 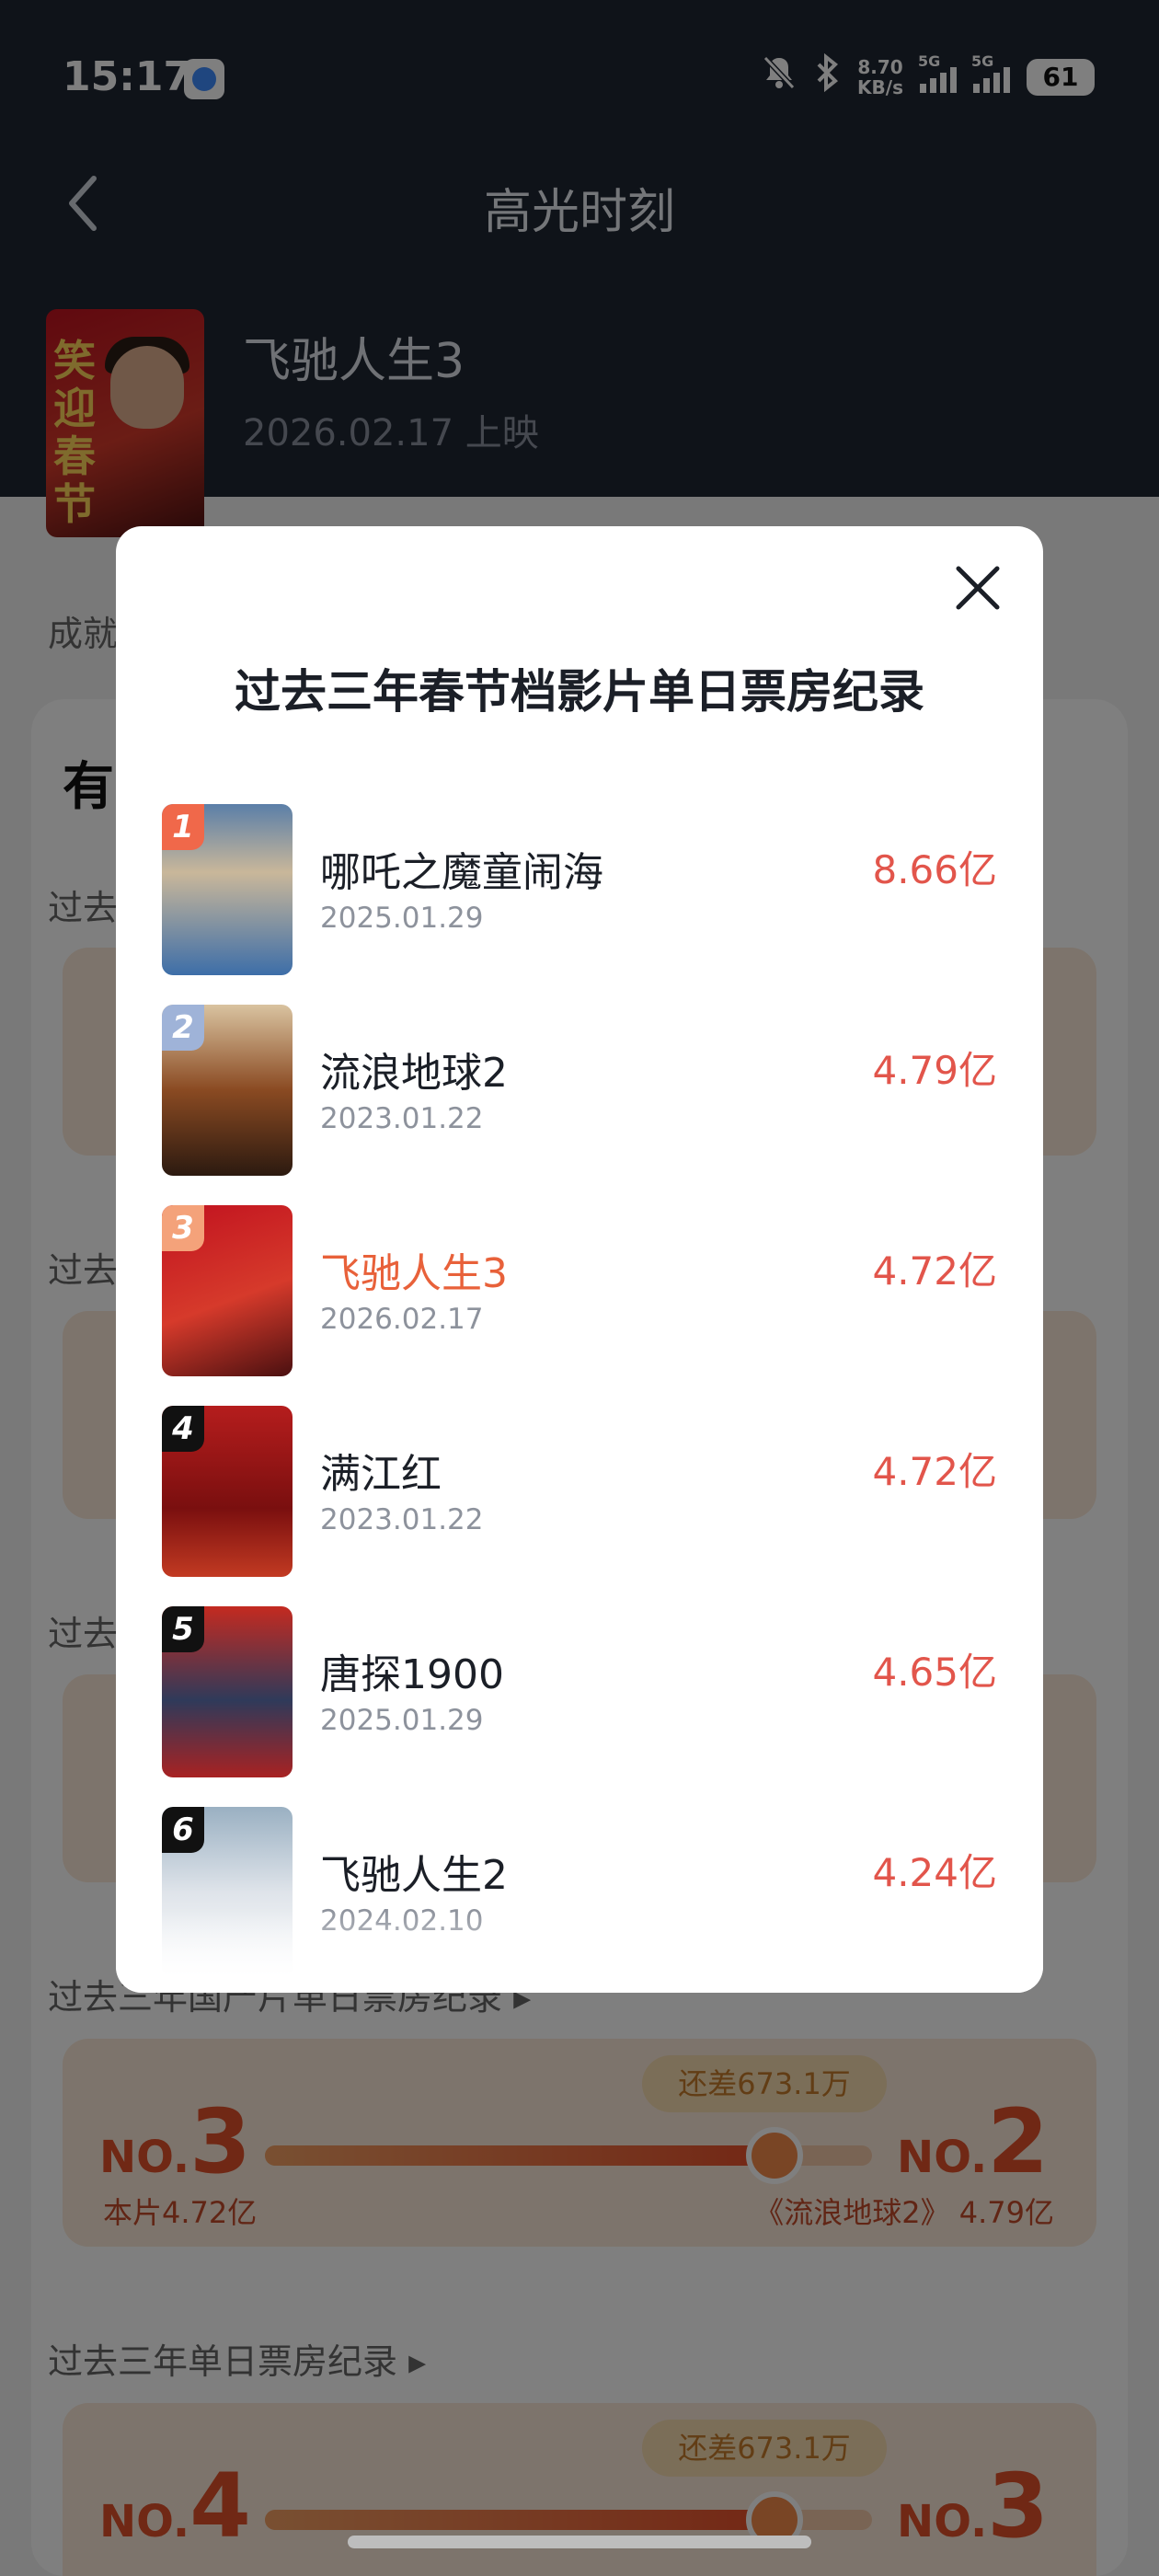 What do you see at coordinates (579, 2542) in the screenshot?
I see `home-indicator` at bounding box center [579, 2542].